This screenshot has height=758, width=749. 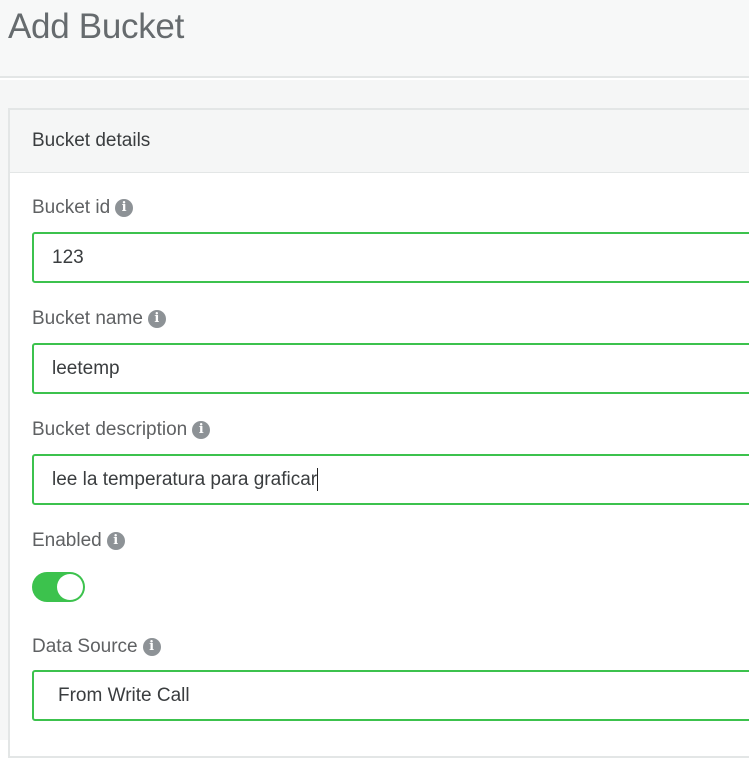 What do you see at coordinates (390, 257) in the screenshot?
I see `bucket-id-input` at bounding box center [390, 257].